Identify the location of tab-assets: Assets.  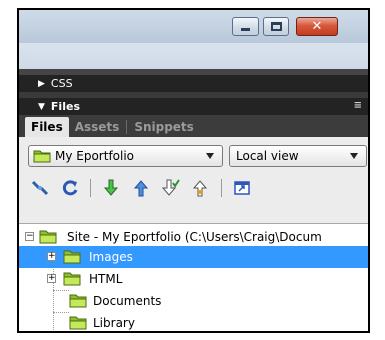
(97, 127).